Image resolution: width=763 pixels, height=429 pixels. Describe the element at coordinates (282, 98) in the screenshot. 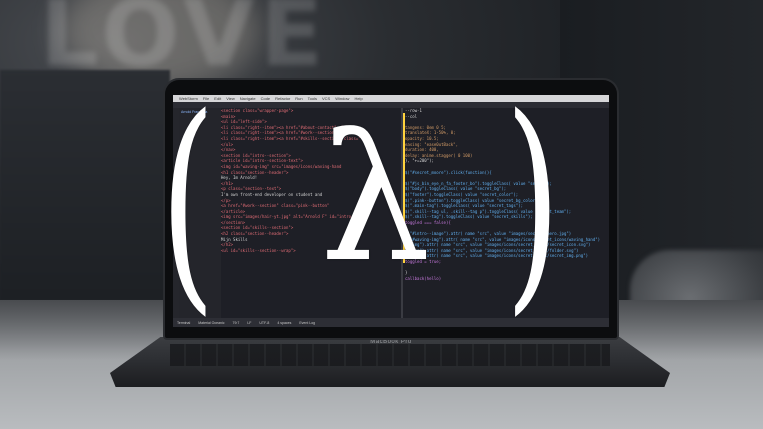

I see `menubar-item: Refactor` at that location.